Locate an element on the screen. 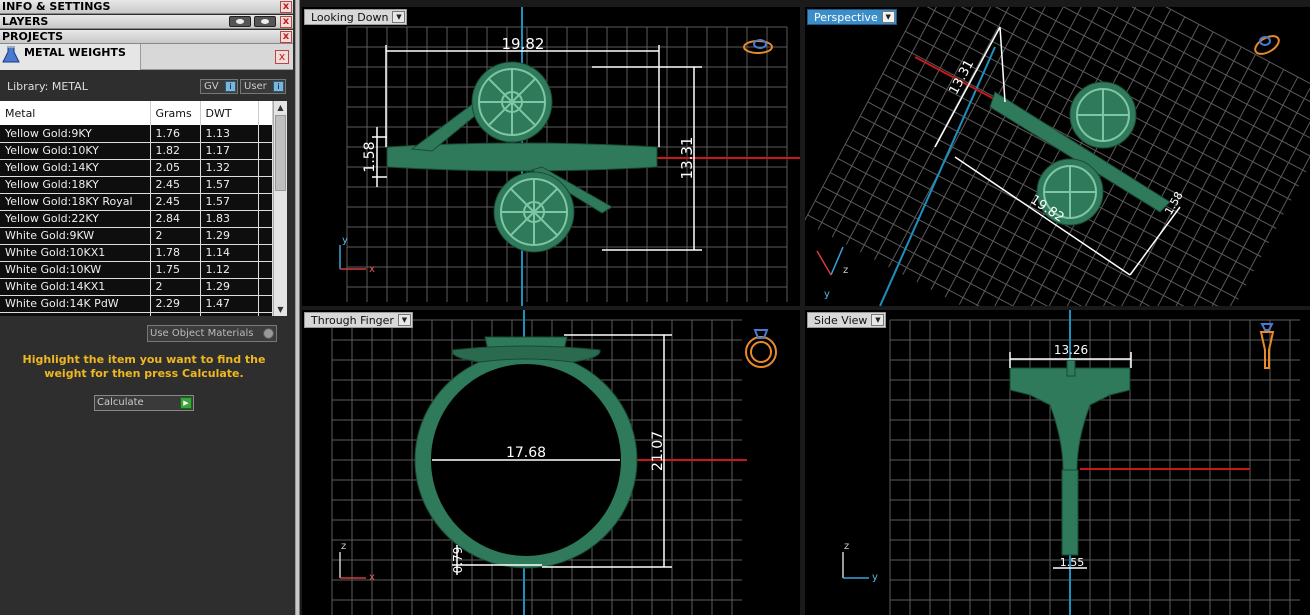  looking-down-label: Looking Down is located at coordinates (350, 17).